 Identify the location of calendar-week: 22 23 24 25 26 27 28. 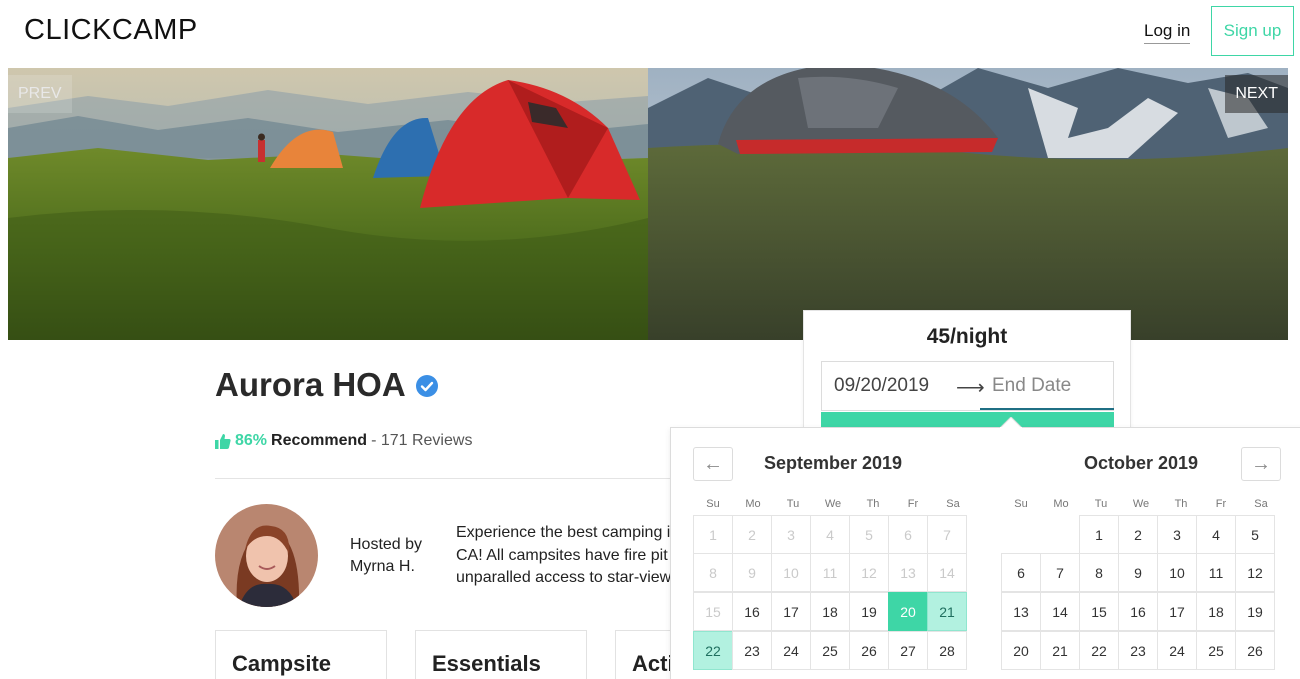
(833, 651).